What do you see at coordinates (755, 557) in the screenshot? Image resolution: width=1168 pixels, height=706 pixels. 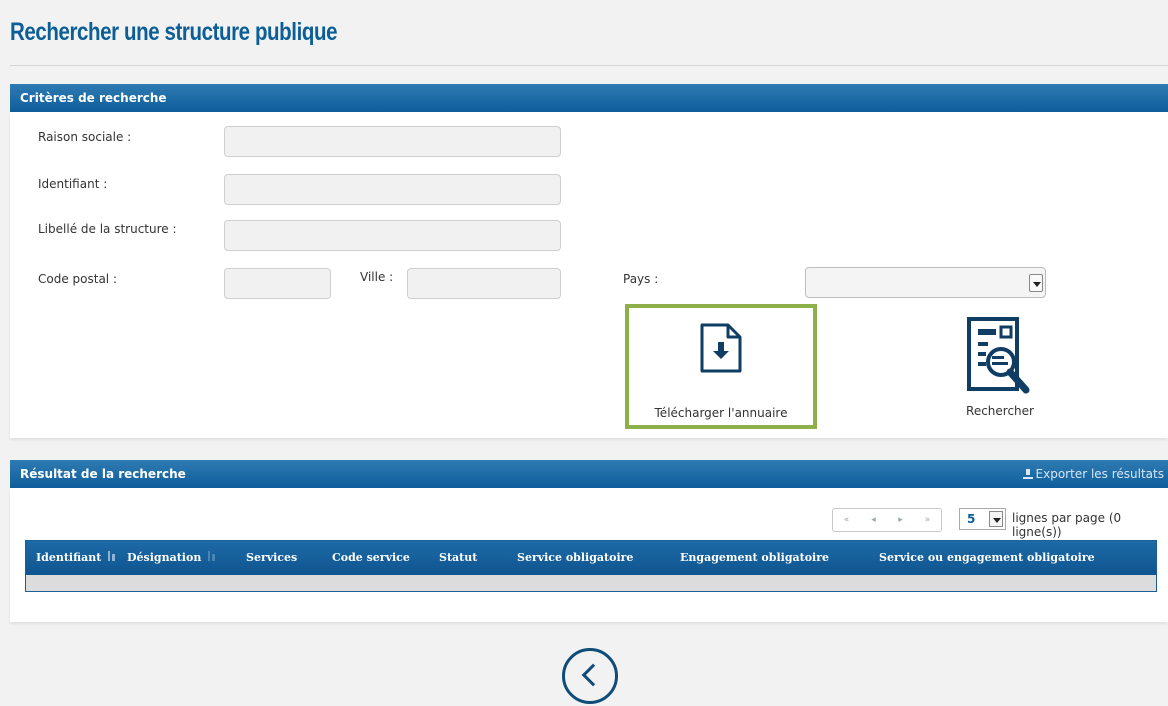 I see `column-header: Engagement obligatoire` at bounding box center [755, 557].